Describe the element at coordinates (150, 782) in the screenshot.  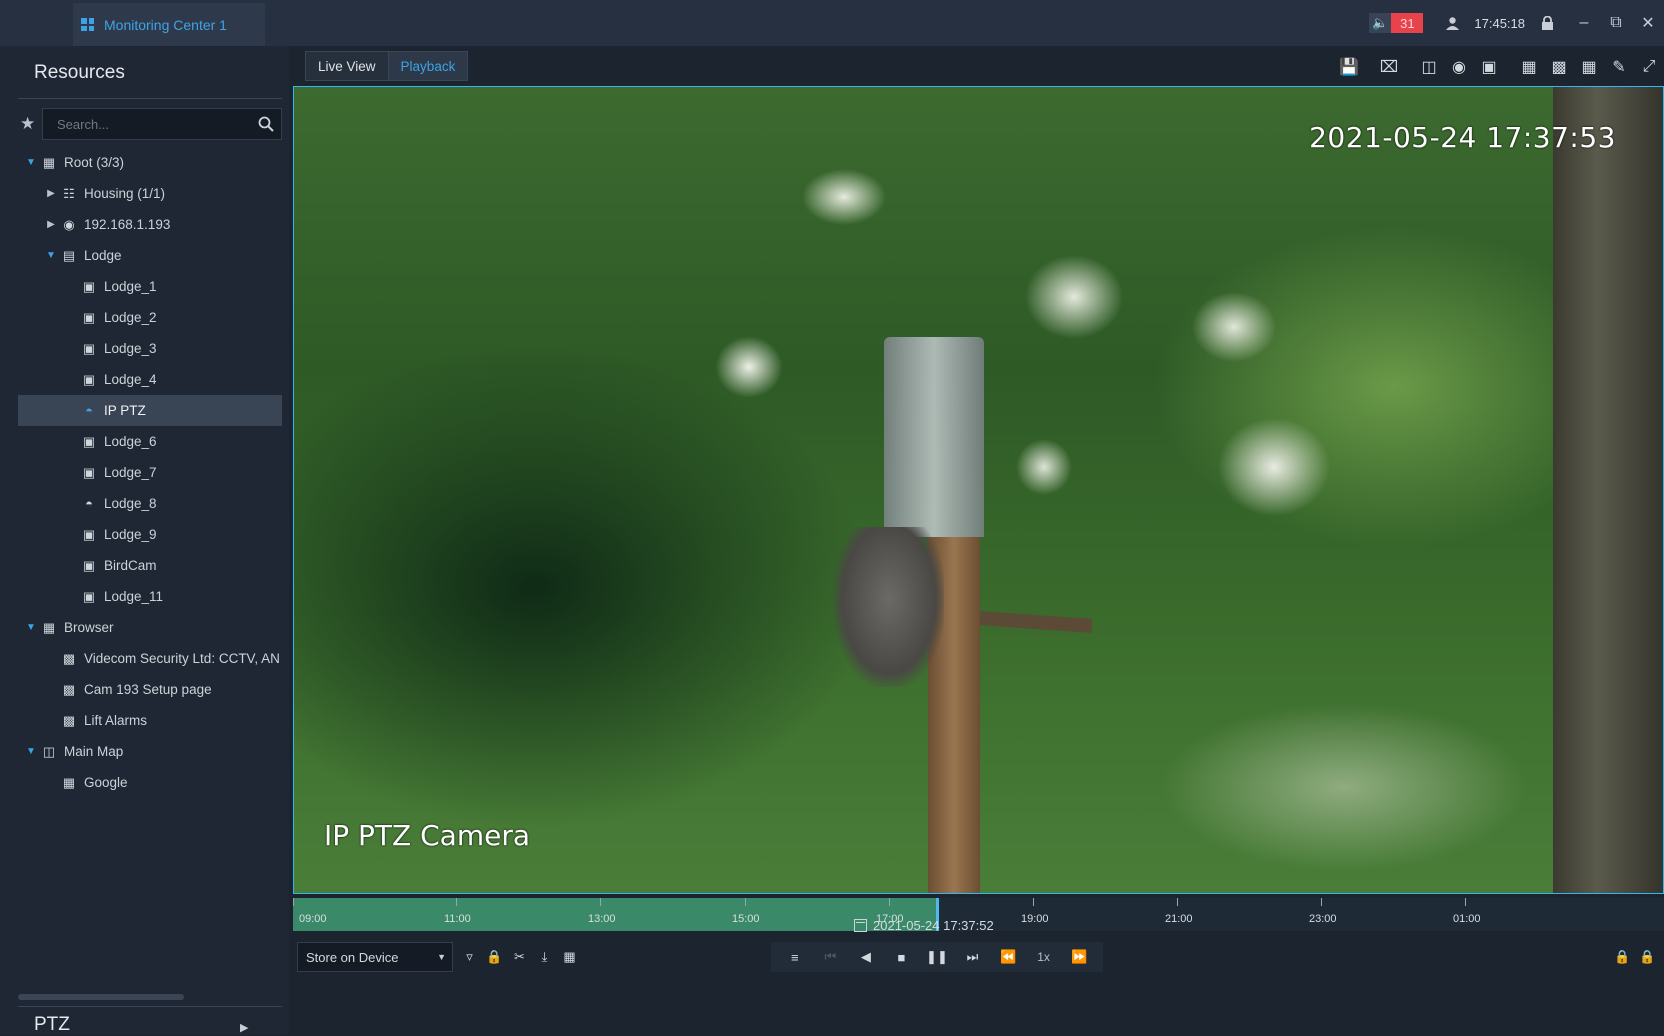
I see `tree-node-google: ▦ Google` at that location.